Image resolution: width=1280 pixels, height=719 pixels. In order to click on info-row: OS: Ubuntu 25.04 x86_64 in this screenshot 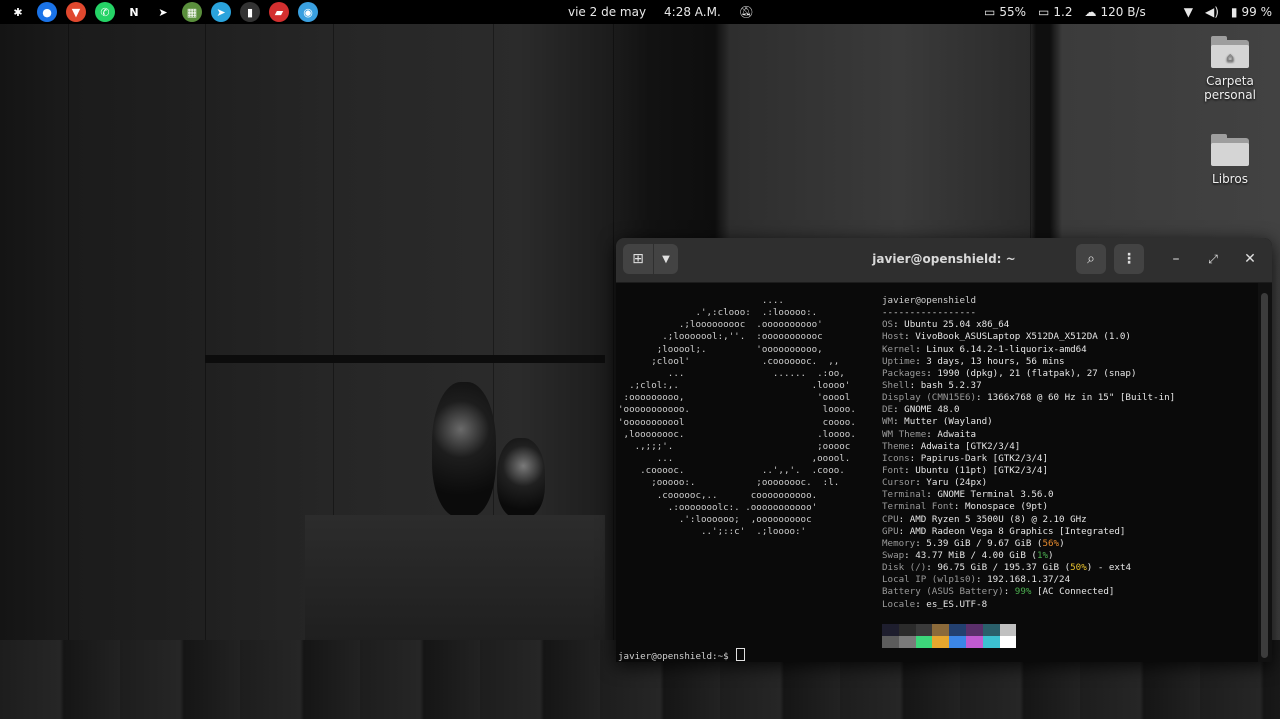, I will do `click(946, 325)`.